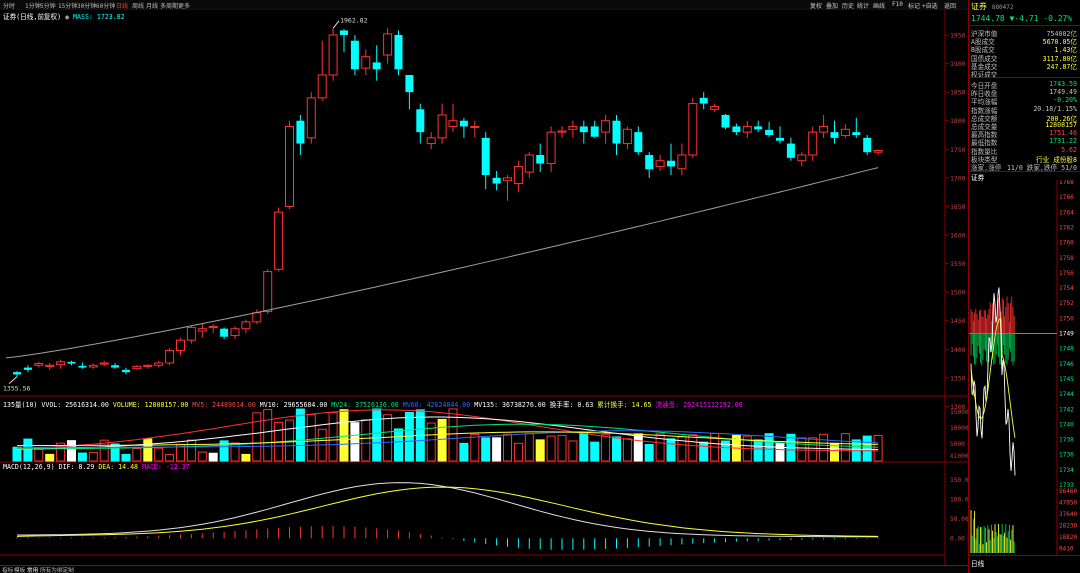 Image resolution: width=1080 pixels, height=573 pixels. What do you see at coordinates (138, 5) in the screenshot?
I see `tab-period-7: 周线` at bounding box center [138, 5].